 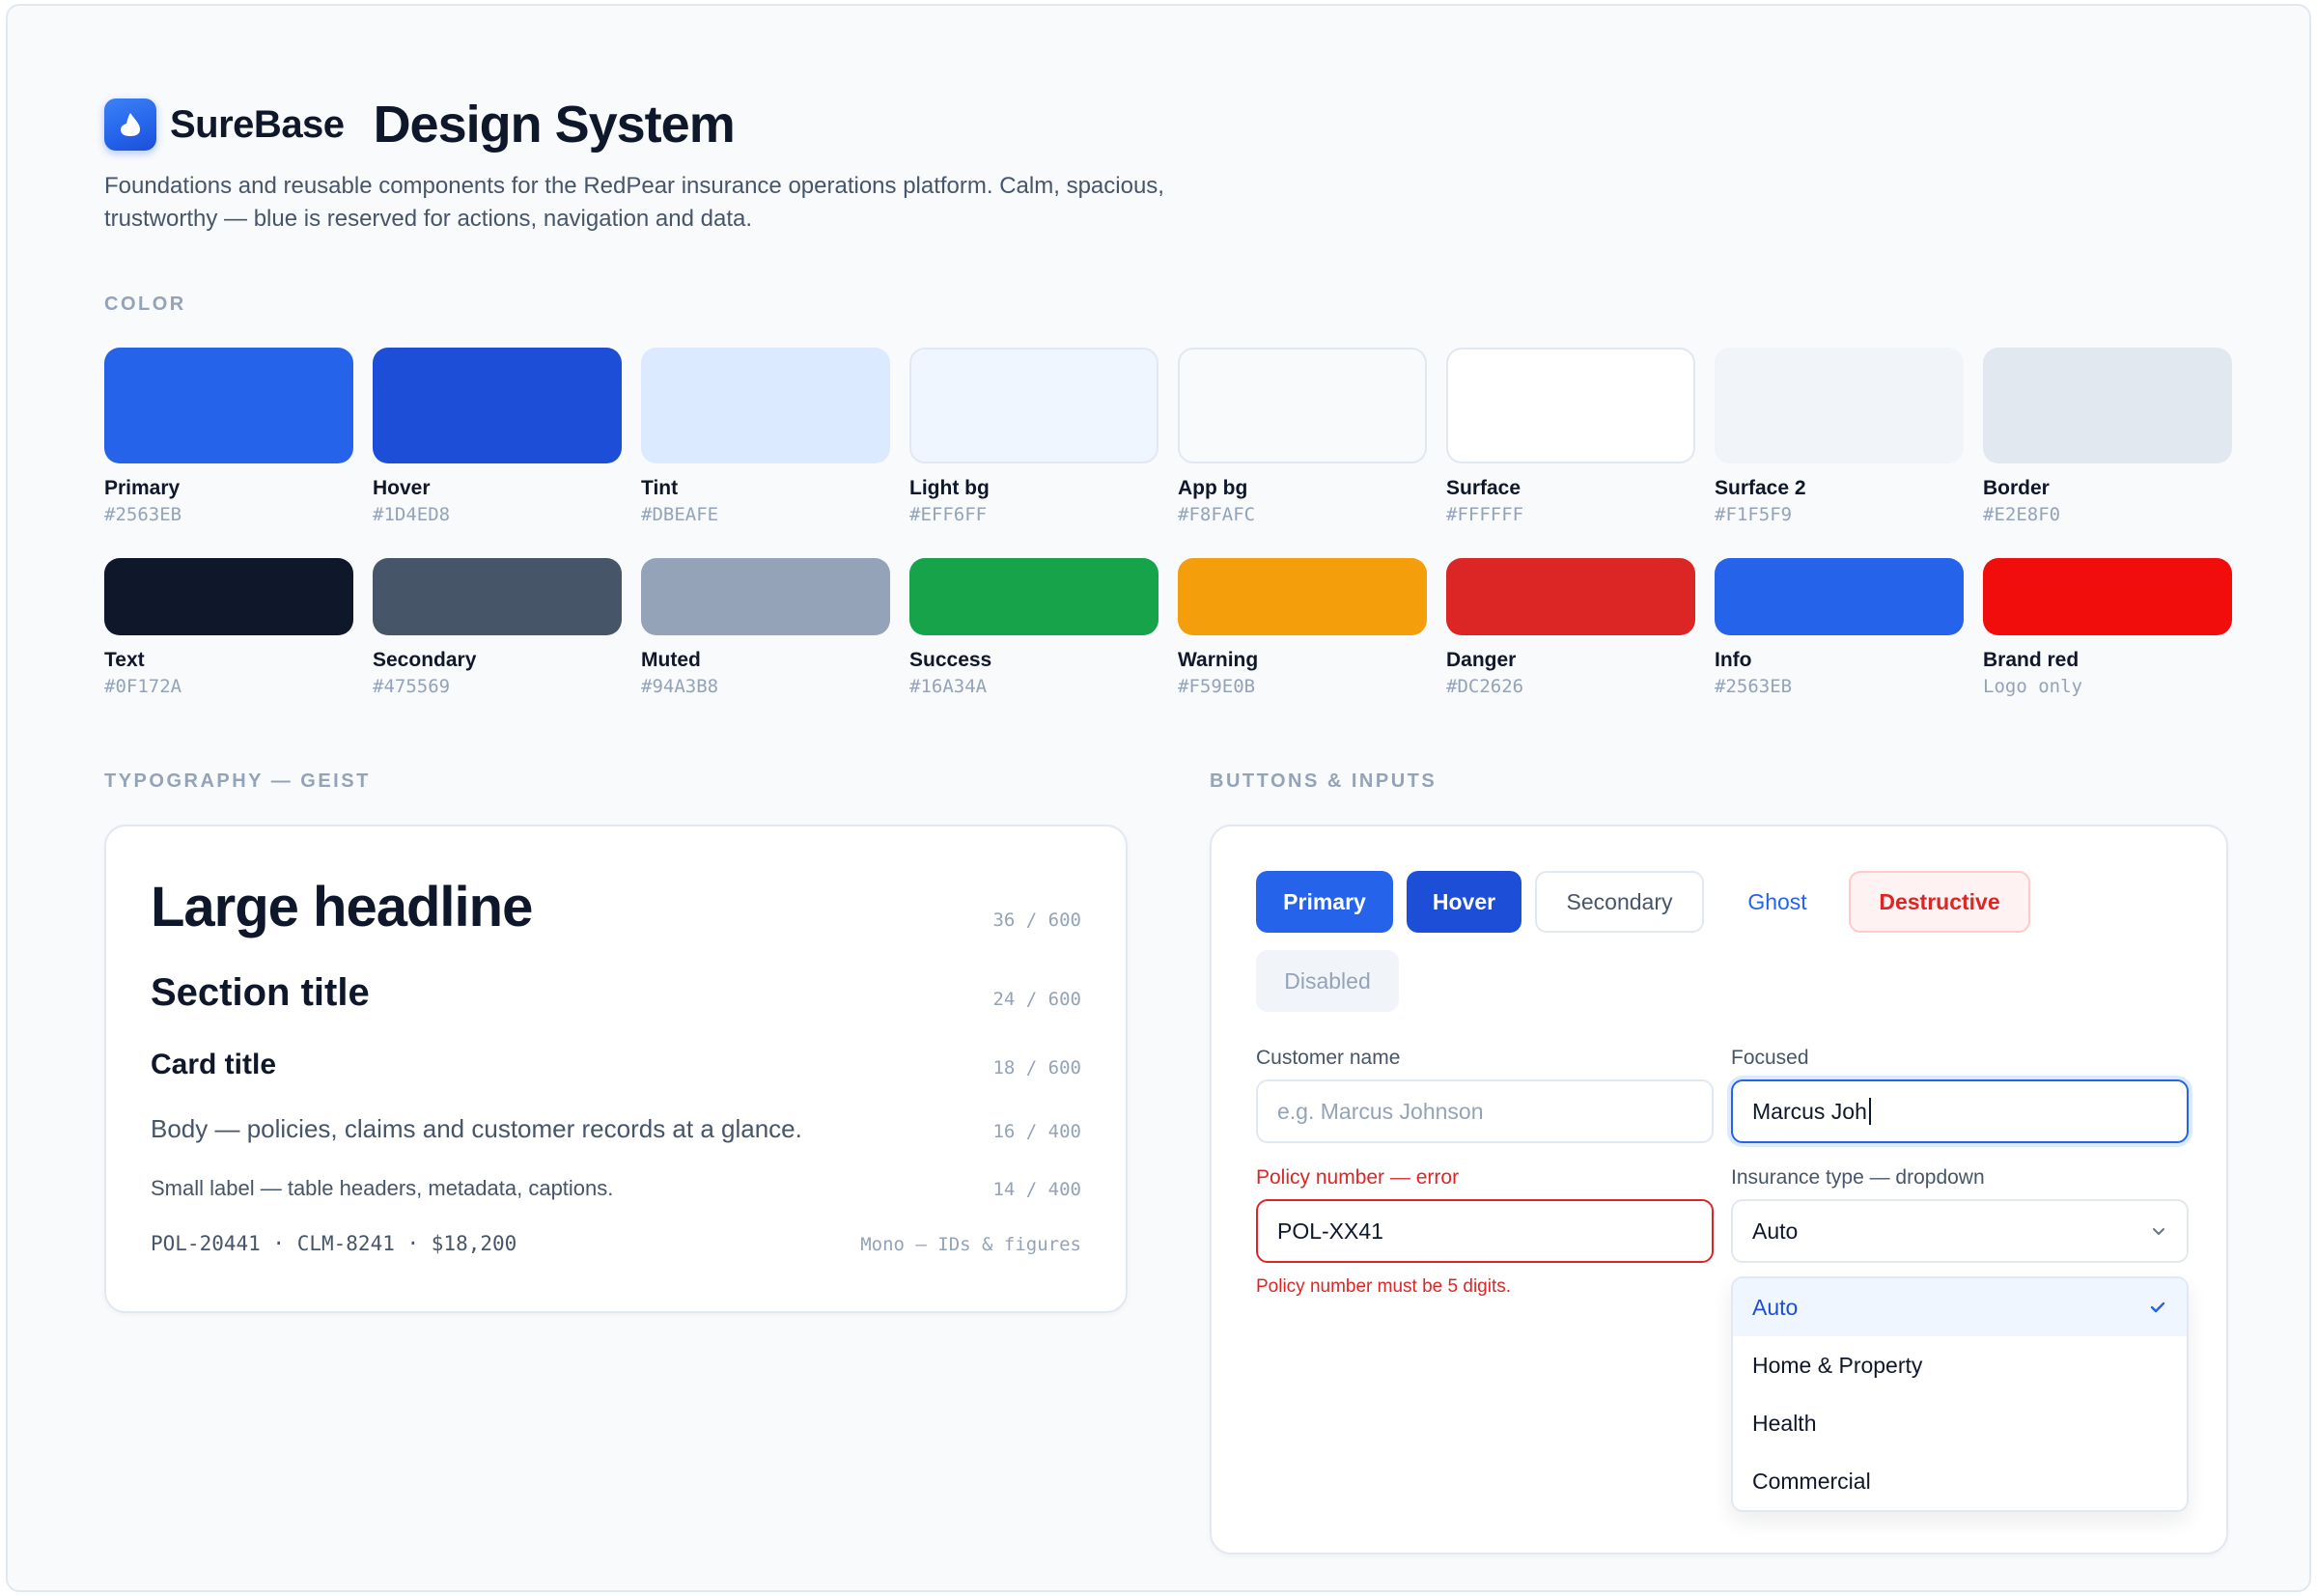 I want to click on swatch-hex: #1D4ED8, so click(x=412, y=514).